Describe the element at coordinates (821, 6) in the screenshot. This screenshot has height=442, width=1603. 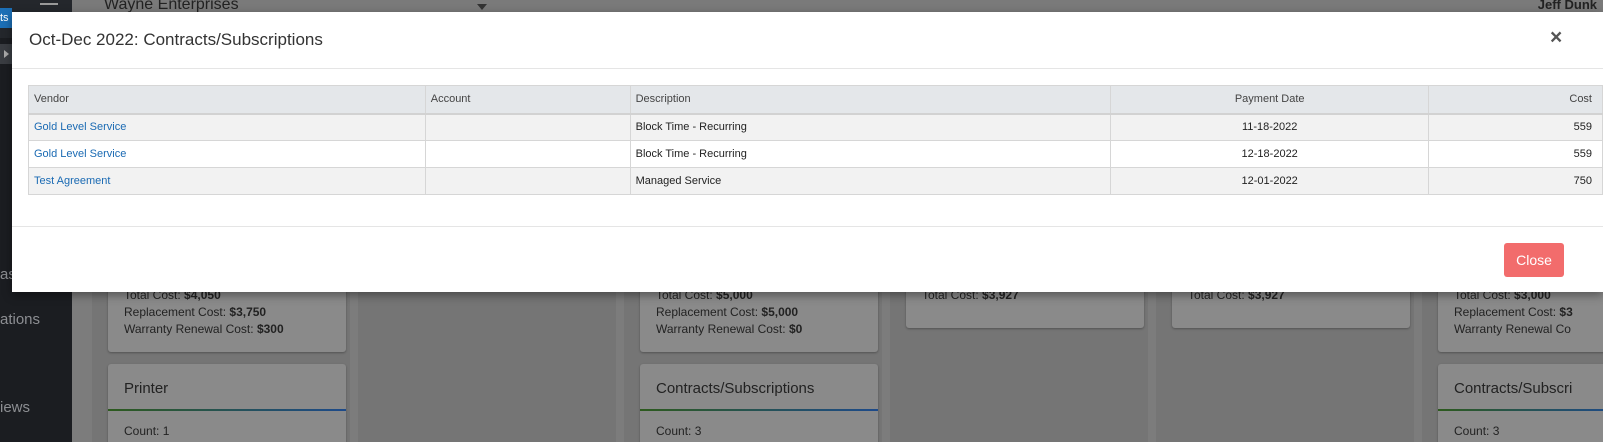
I see `top-bar: Wayne Enterprises Jeff Dunk` at that location.